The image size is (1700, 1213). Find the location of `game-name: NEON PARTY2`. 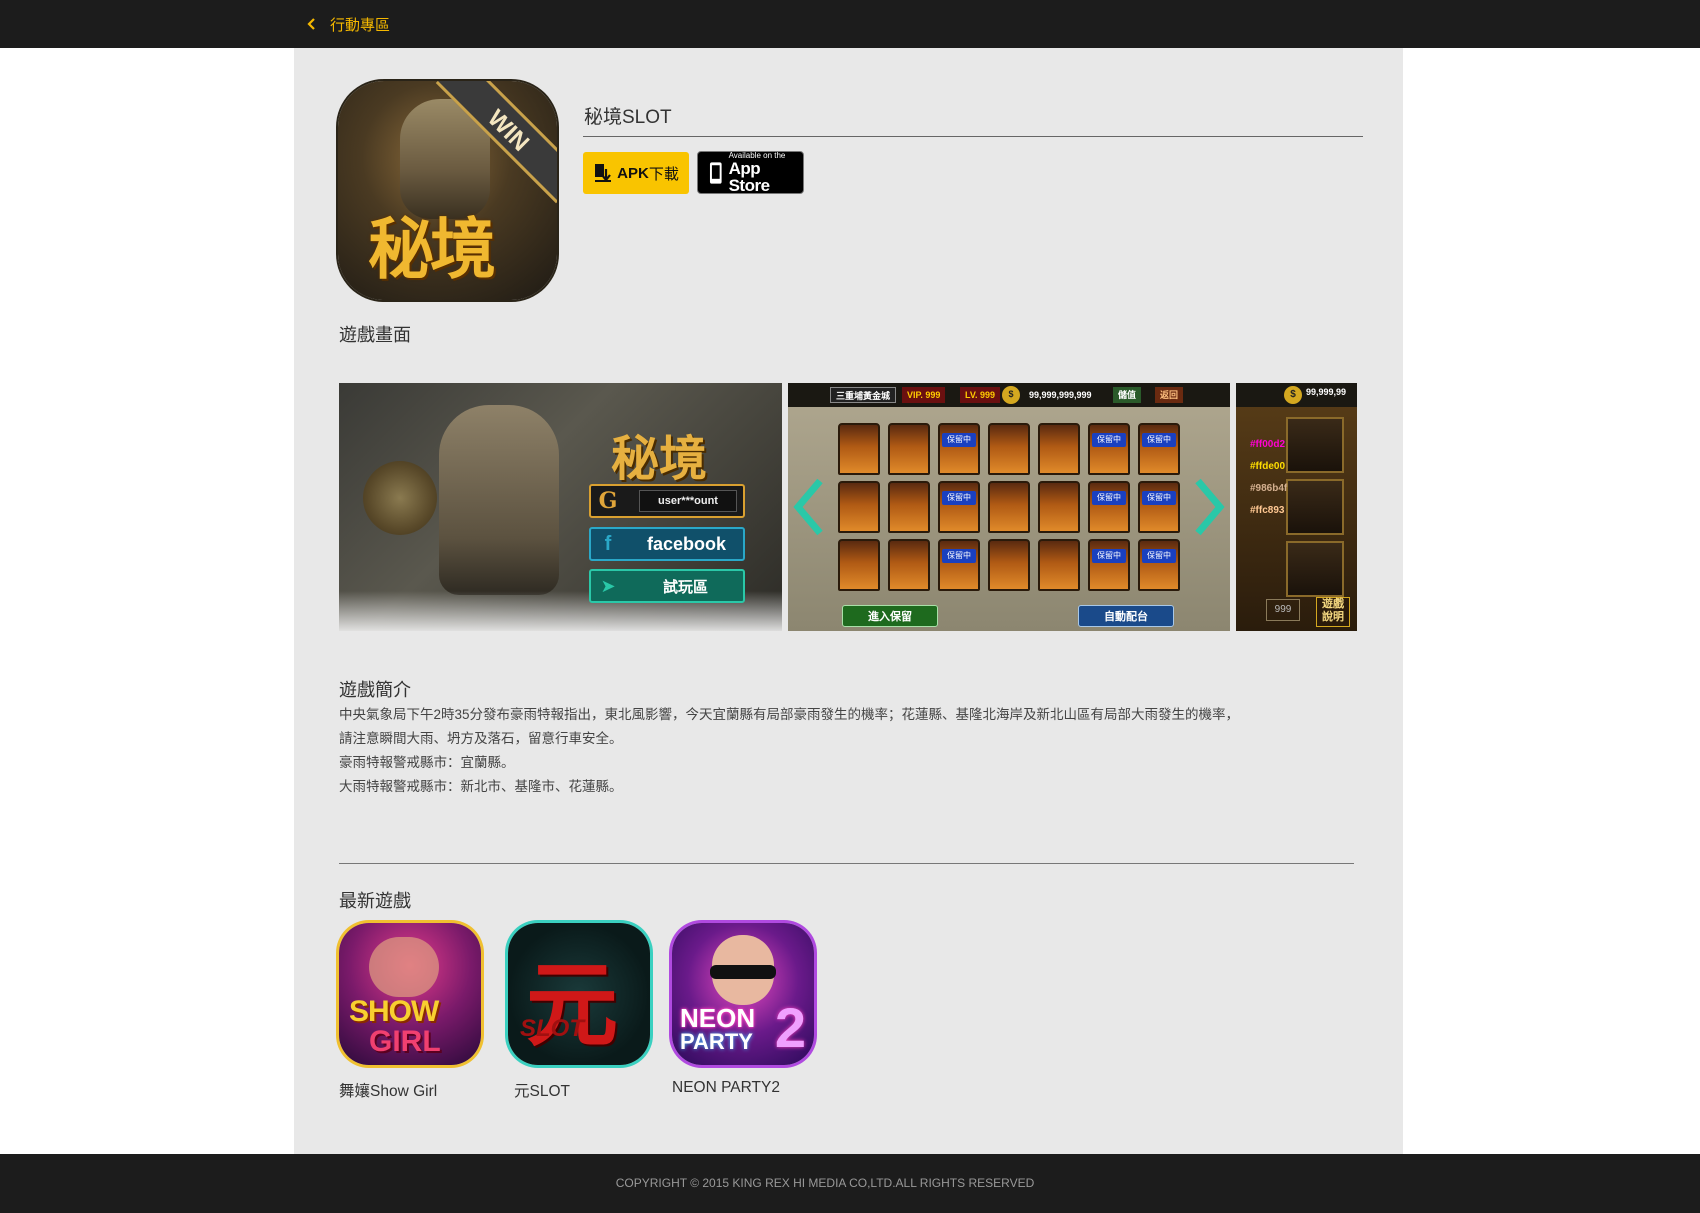

game-name: NEON PARTY2 is located at coordinates (747, 1088).